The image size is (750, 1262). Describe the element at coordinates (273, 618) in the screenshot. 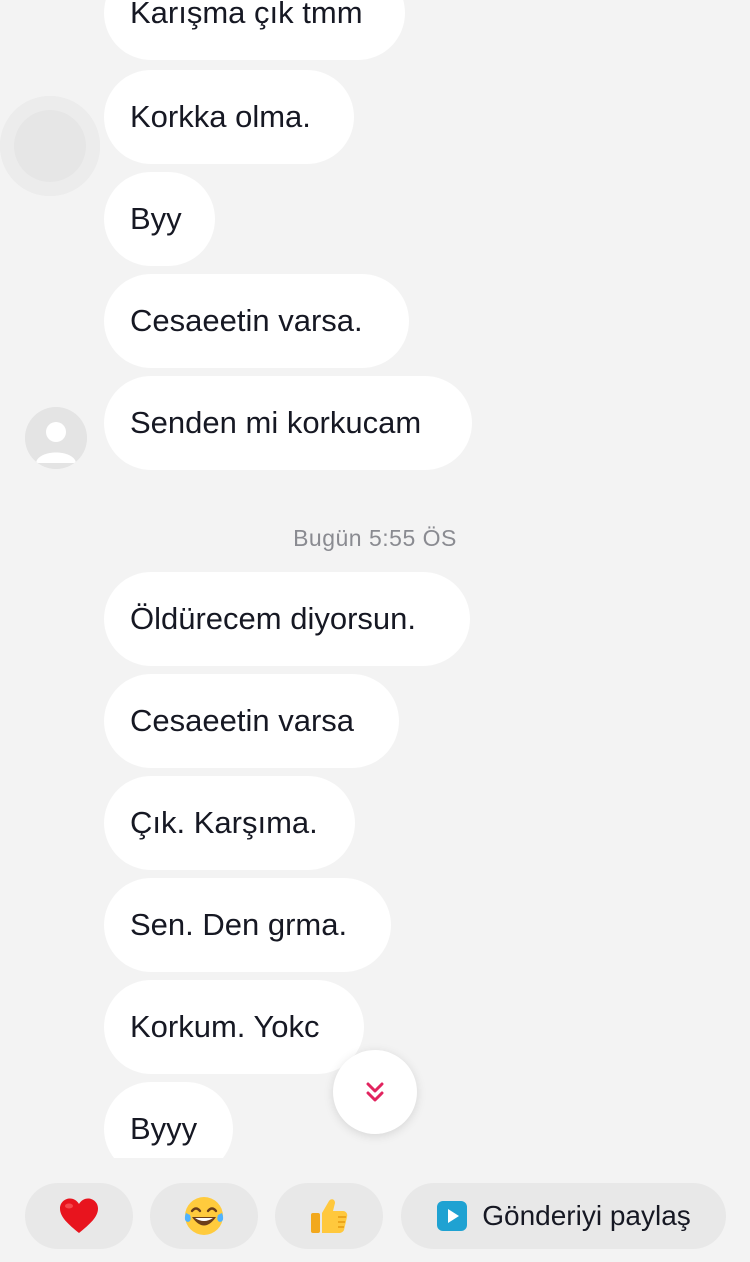

I see `message-text: Öldürecem diyorsun.` at that location.